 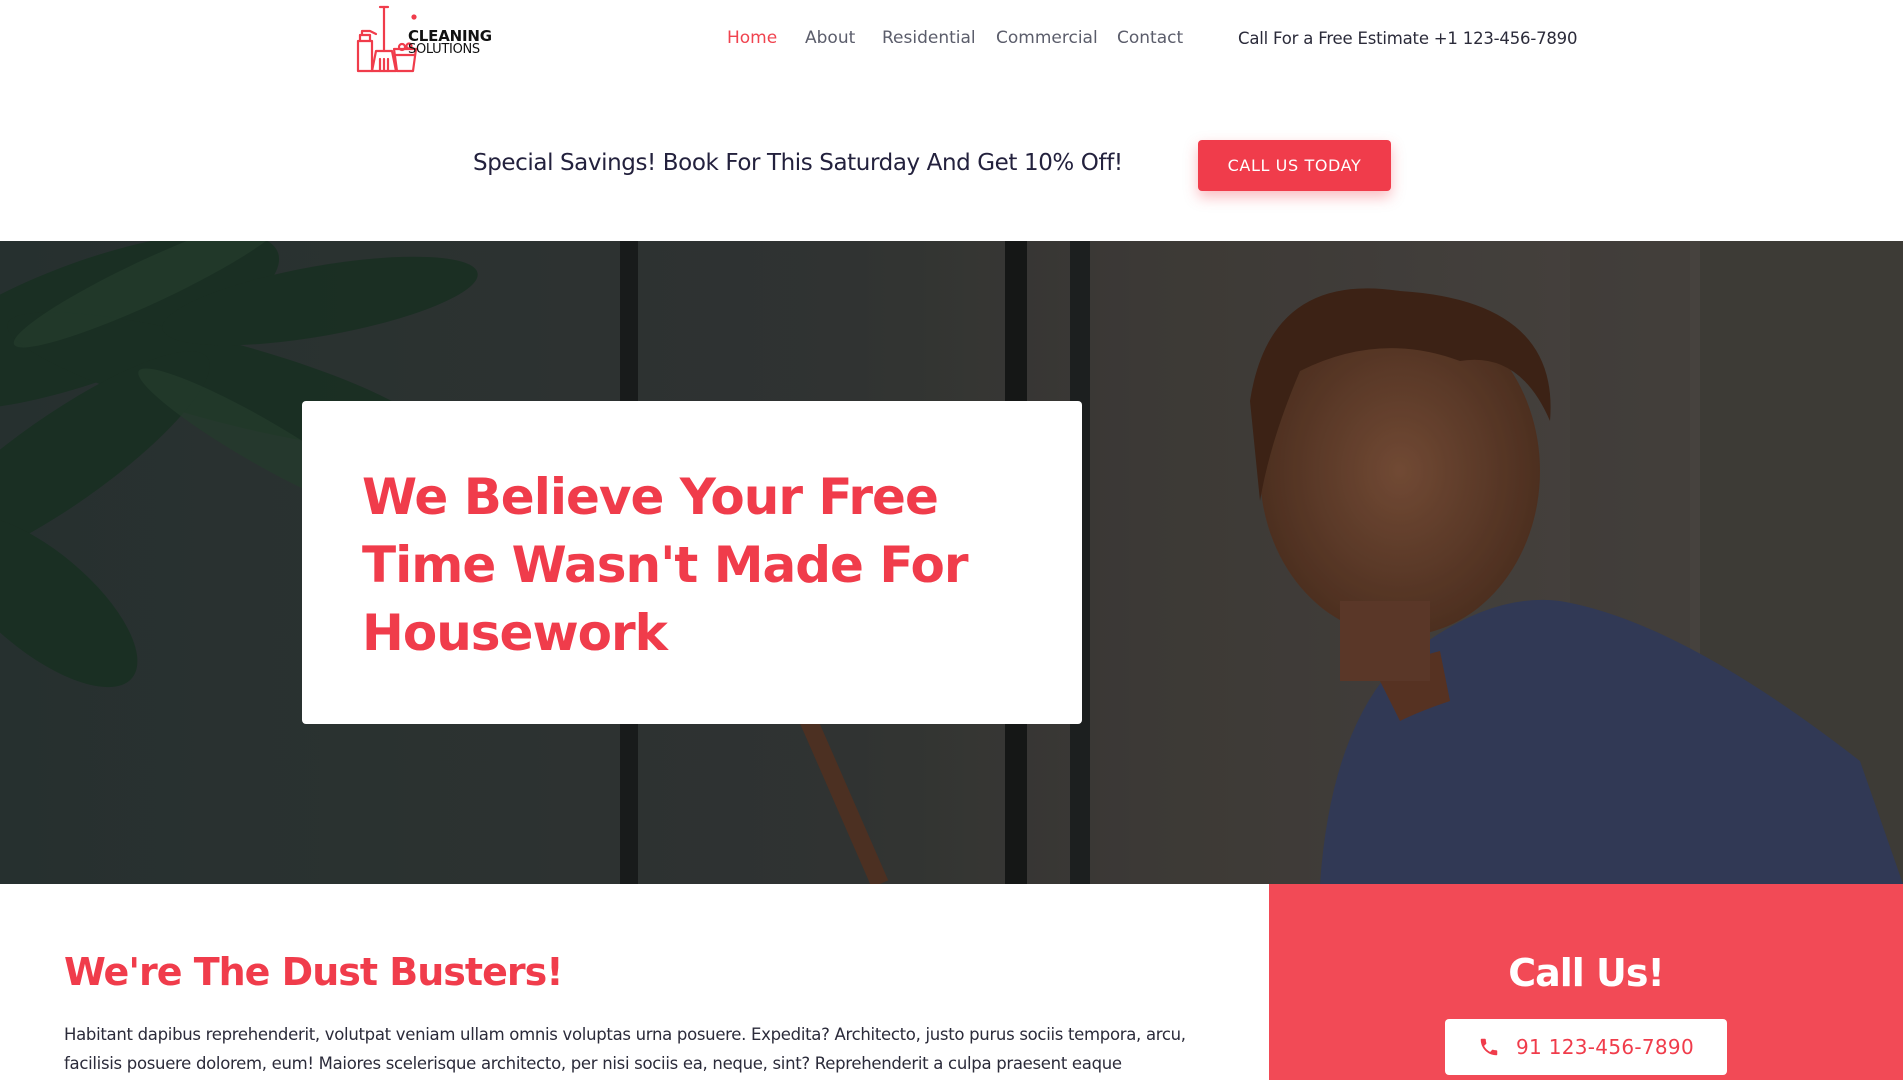 I want to click on nav-contact: Contact, so click(x=1150, y=38).